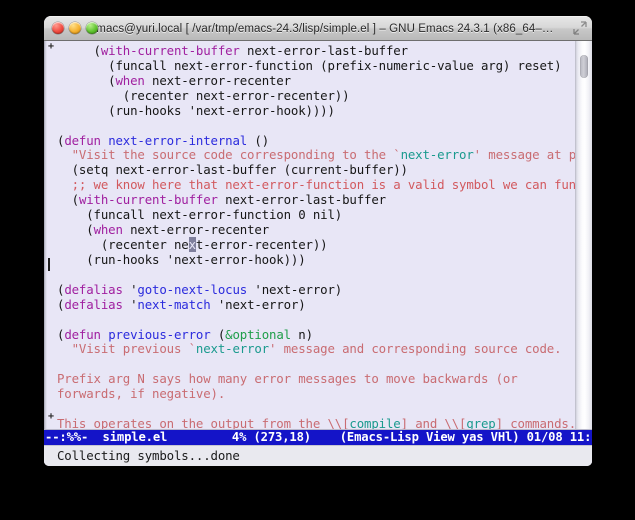  I want to click on code-token: previous-error, so click(159, 334).